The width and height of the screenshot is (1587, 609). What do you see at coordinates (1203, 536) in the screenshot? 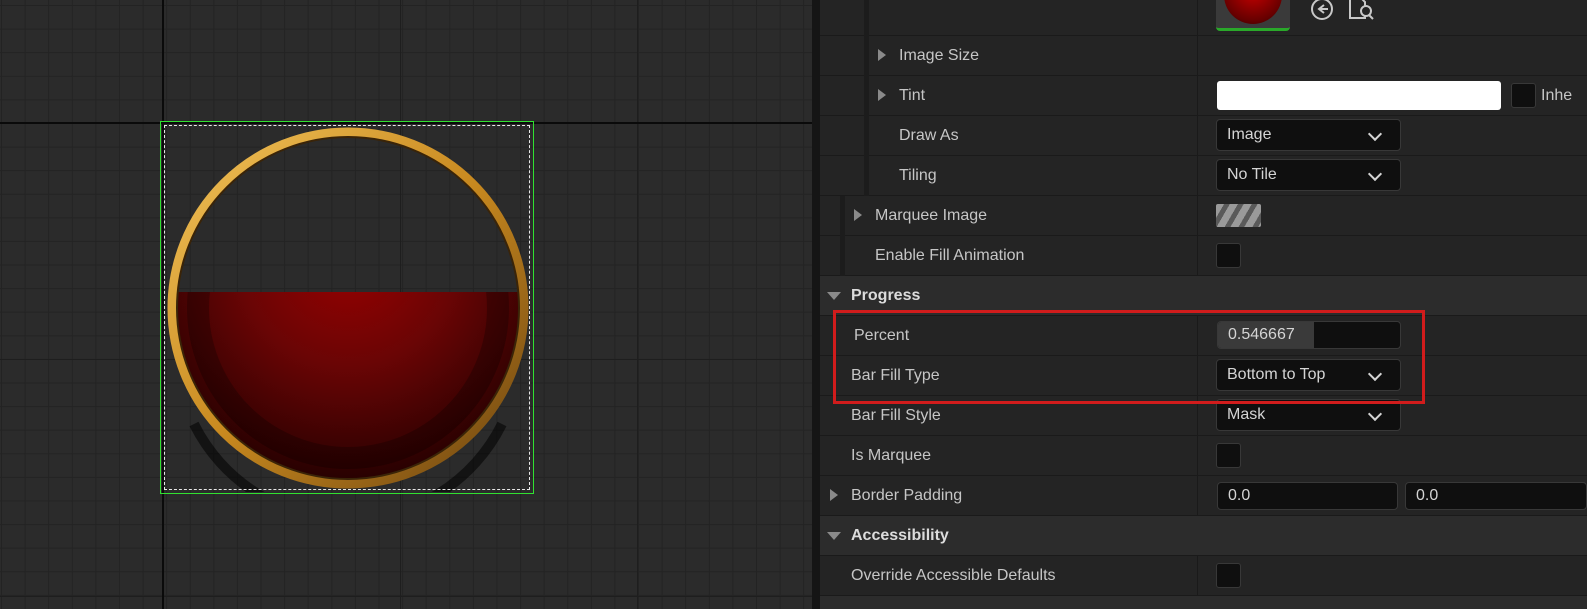
I see `accessibility-section-header: Accessibility` at bounding box center [1203, 536].